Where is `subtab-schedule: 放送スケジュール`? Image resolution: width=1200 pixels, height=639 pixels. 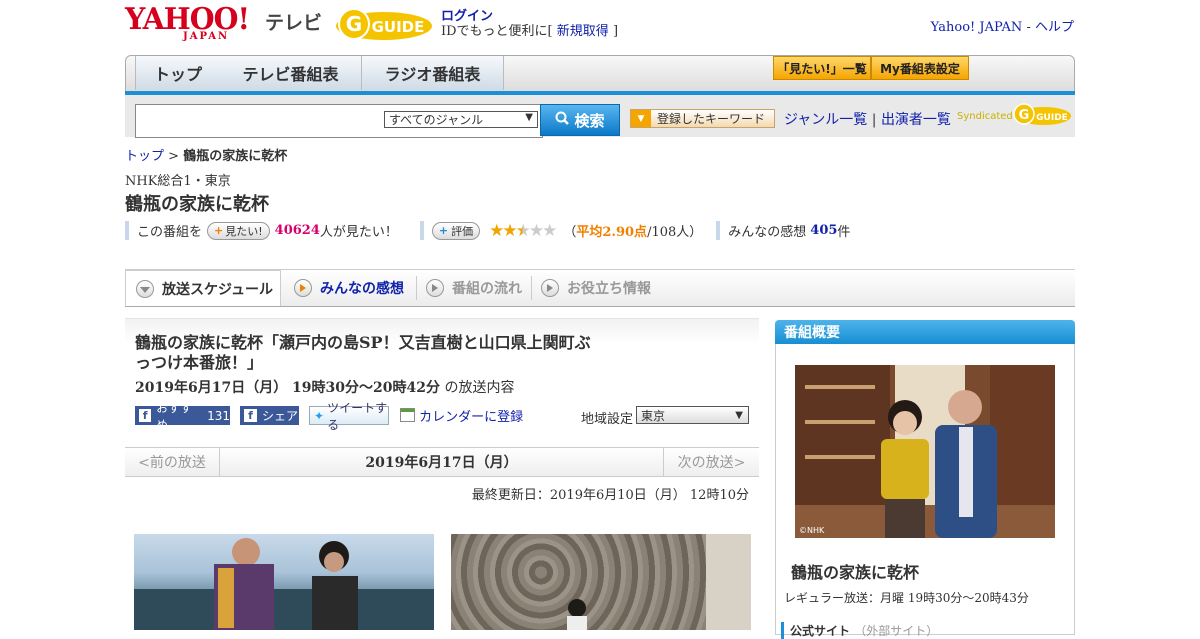
subtab-schedule: 放送スケジュール is located at coordinates (203, 288).